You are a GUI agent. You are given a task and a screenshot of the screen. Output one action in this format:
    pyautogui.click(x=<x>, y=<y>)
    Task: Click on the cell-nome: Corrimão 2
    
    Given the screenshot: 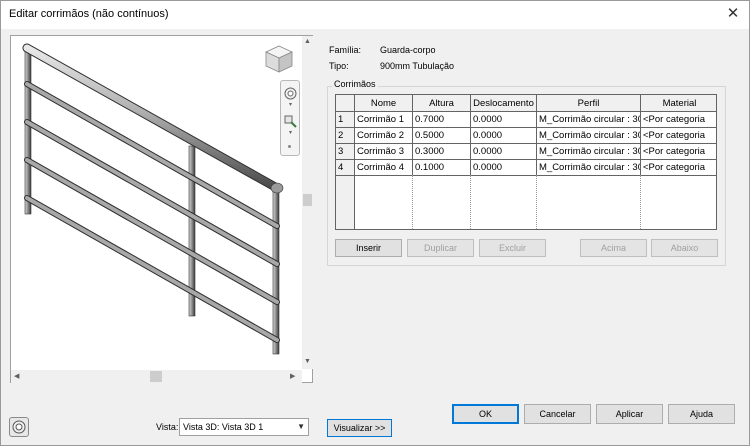 What is the action you would take?
    pyautogui.click(x=384, y=136)
    